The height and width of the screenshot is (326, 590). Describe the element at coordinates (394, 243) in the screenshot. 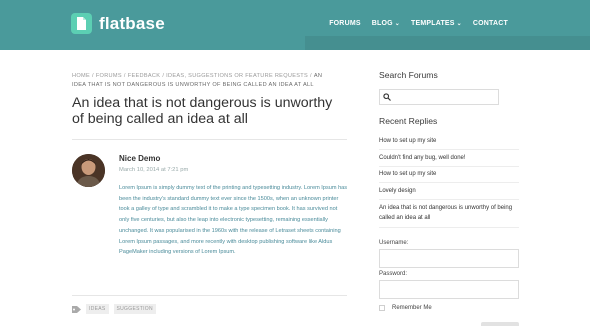

I see `username-label: Username:` at that location.